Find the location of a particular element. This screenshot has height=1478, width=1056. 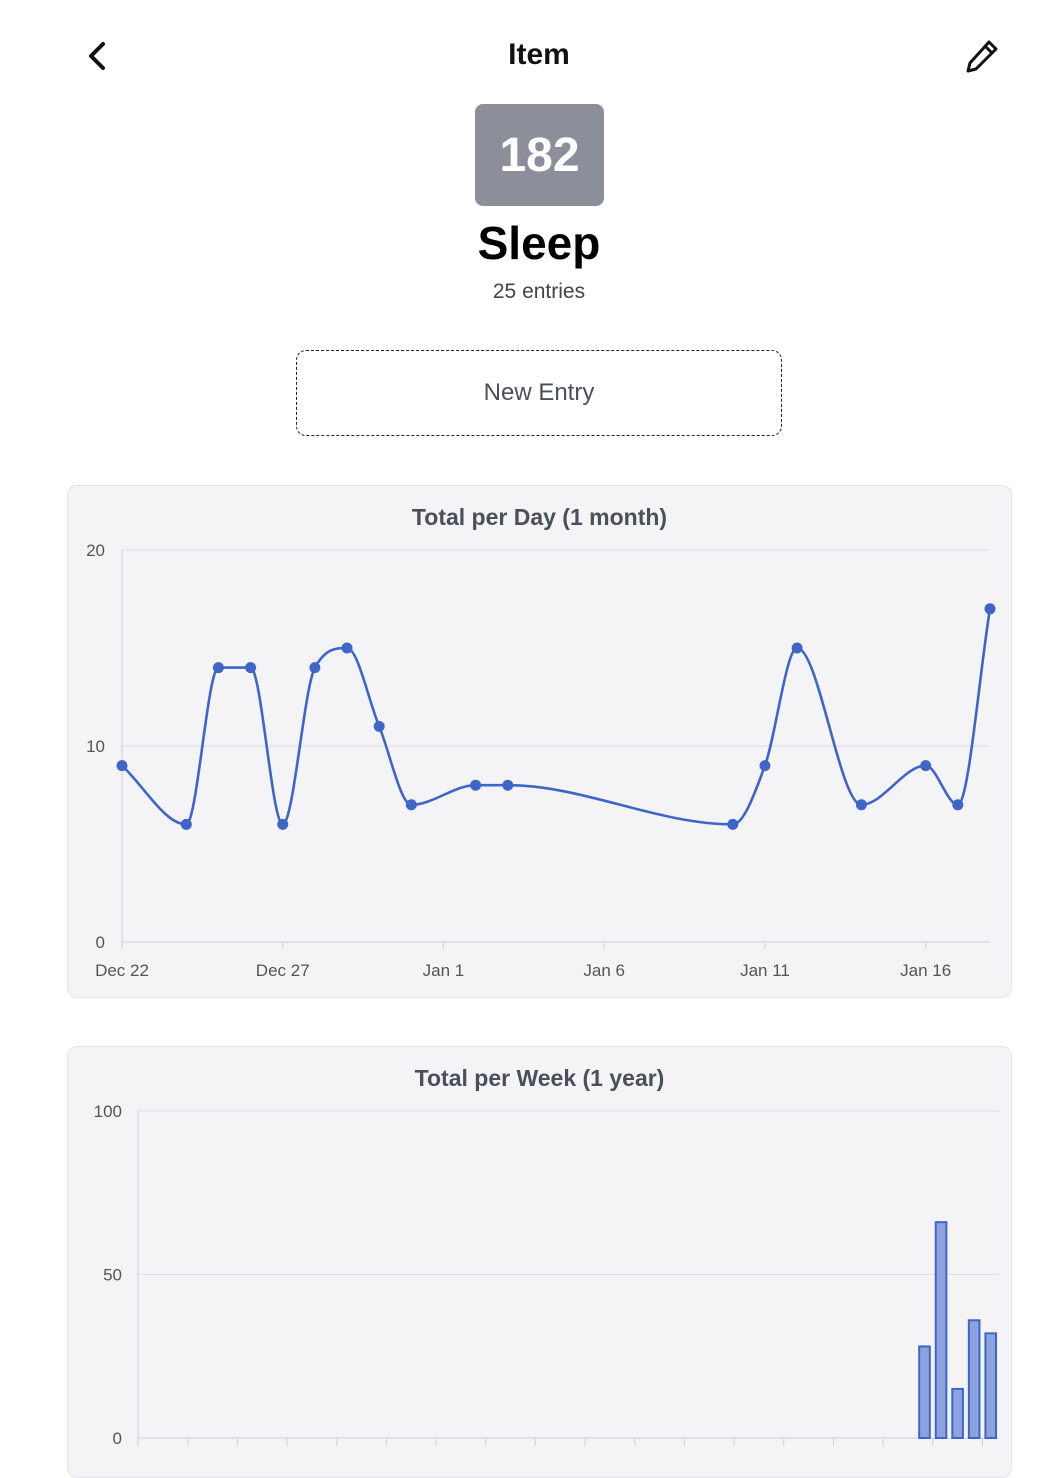

x-tick-label: Jan 11 is located at coordinates (765, 970).